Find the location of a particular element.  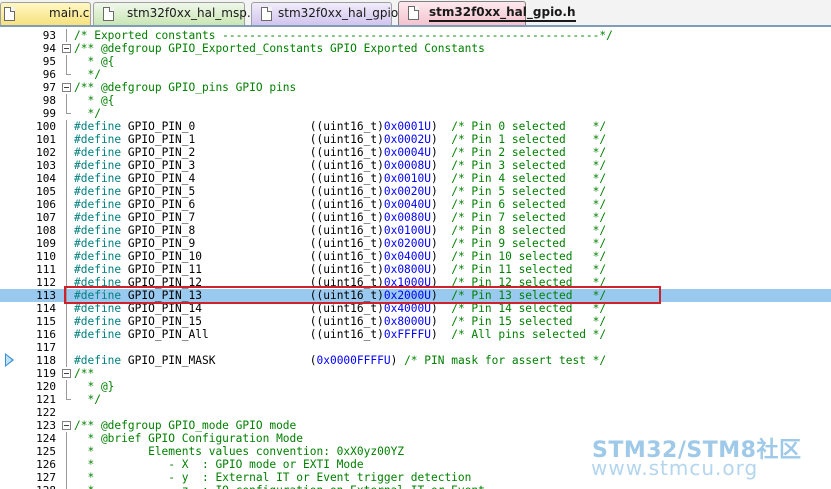

code-token: /* PIN mask for assert test */ is located at coordinates (505, 360).